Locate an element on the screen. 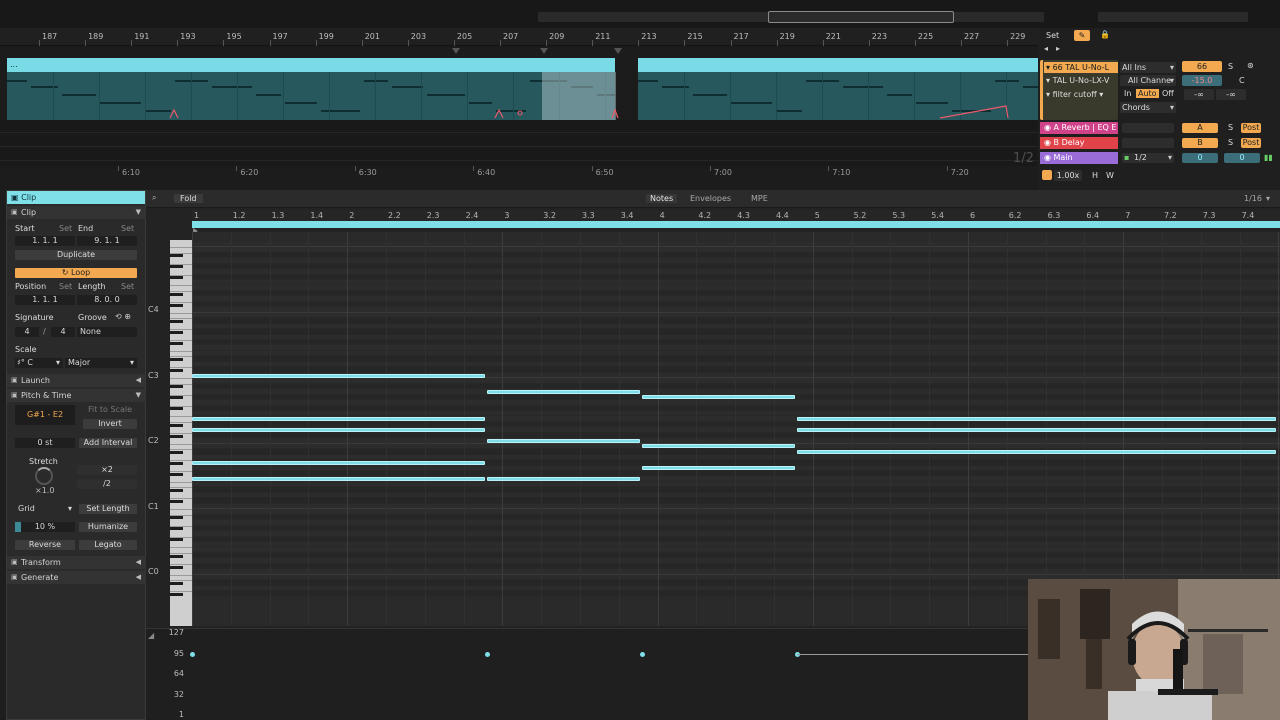  grid-quantization: 1/16 is located at coordinates (1253, 198).